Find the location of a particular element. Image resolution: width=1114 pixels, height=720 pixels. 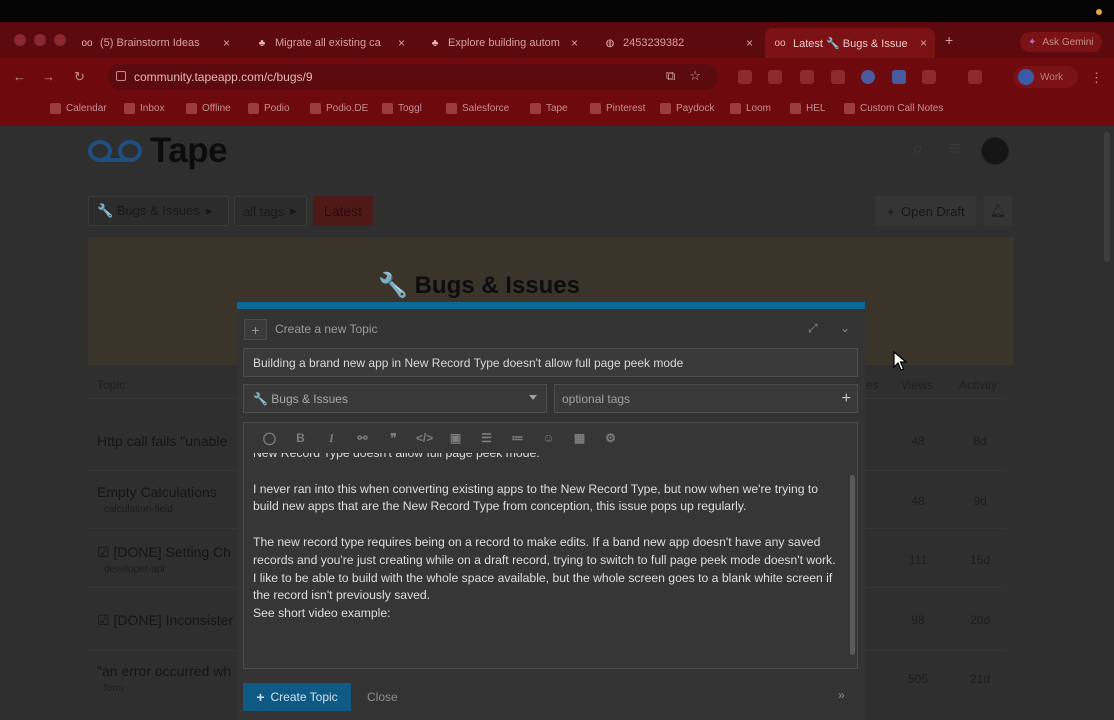

settings-gear-icon: ⚙ is located at coordinates (610, 438).